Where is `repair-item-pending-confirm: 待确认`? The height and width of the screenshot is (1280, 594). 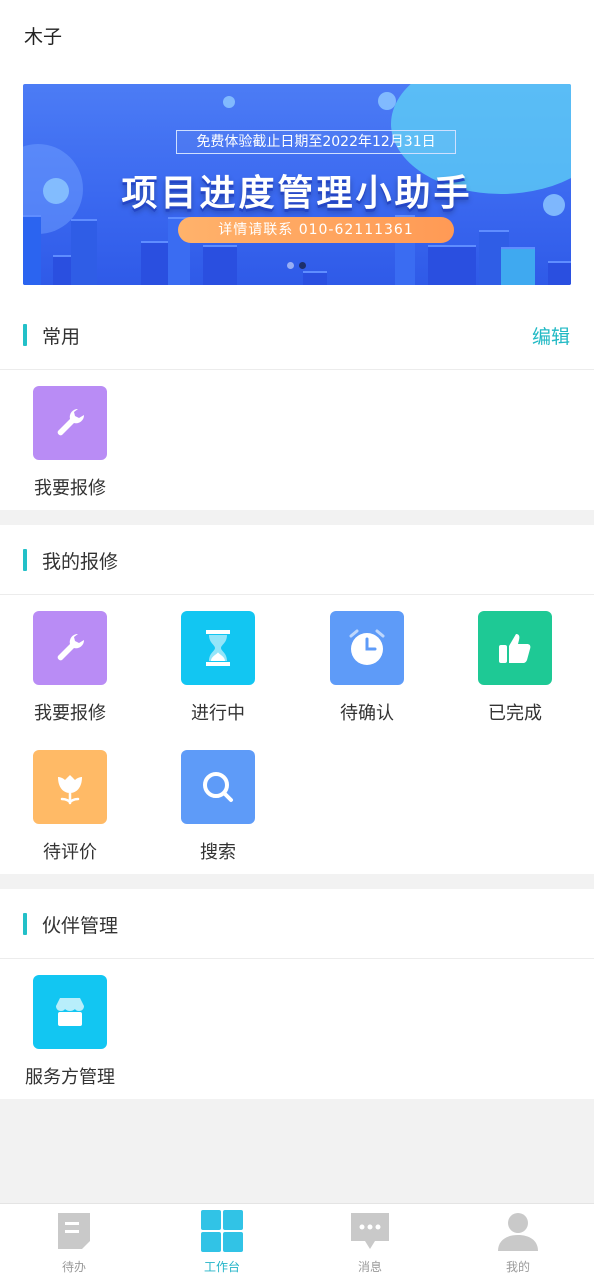
repair-item-pending-confirm: 待确认 is located at coordinates (367, 668).